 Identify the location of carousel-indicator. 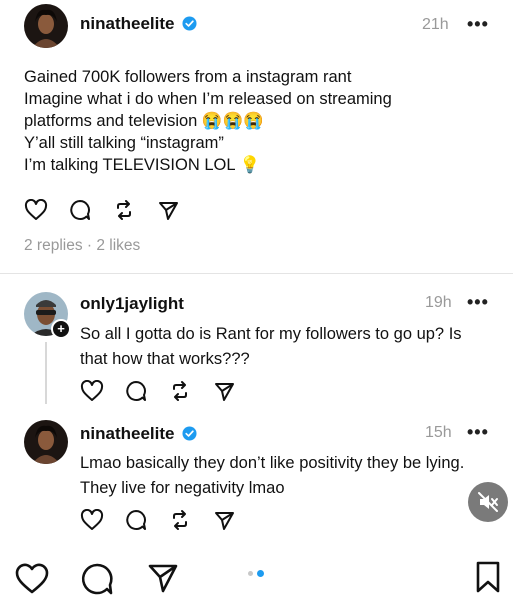
(256, 573).